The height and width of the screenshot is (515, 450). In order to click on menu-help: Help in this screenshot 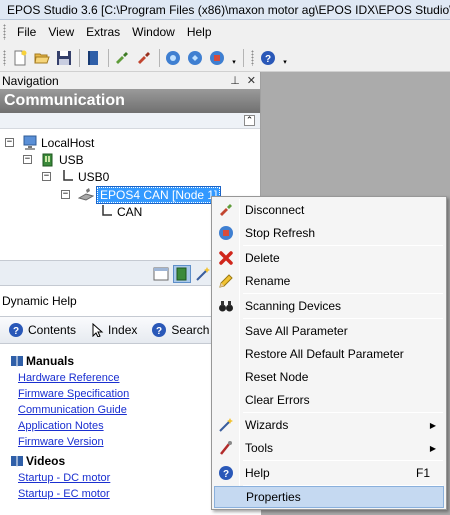, I will do `click(199, 32)`.